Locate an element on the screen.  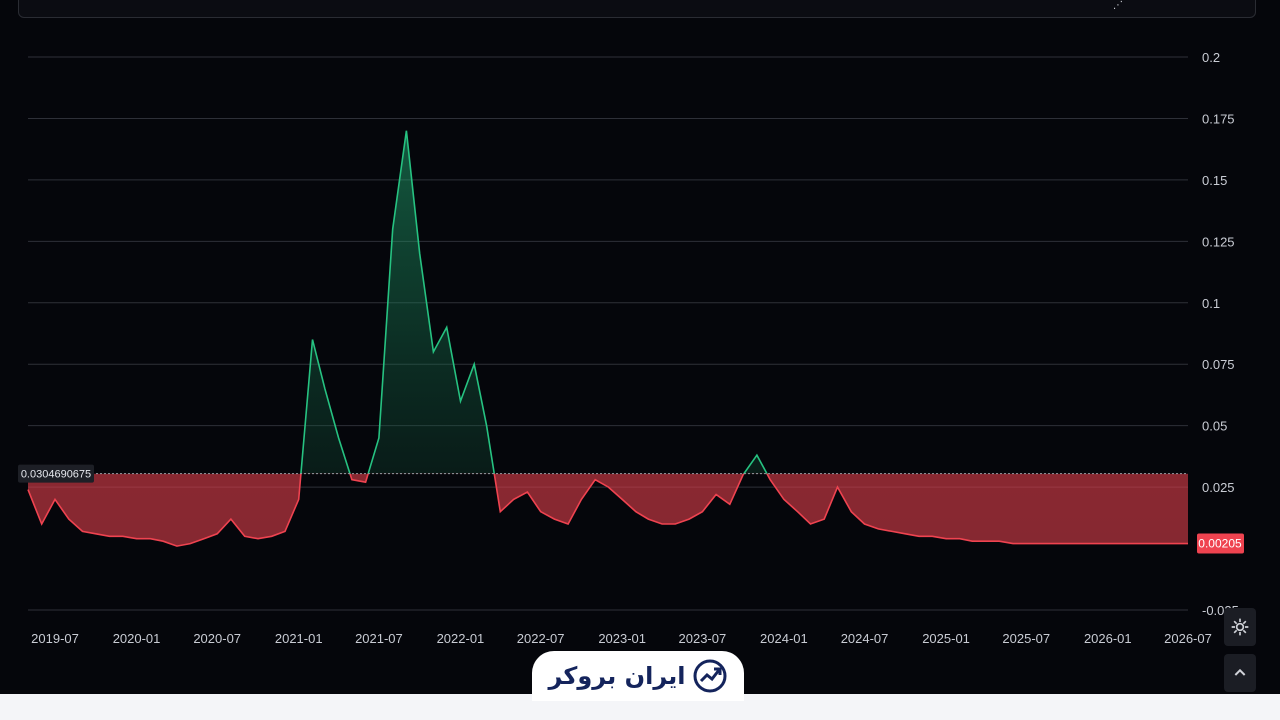
x-tick-label: 2026-07 is located at coordinates (1188, 638).